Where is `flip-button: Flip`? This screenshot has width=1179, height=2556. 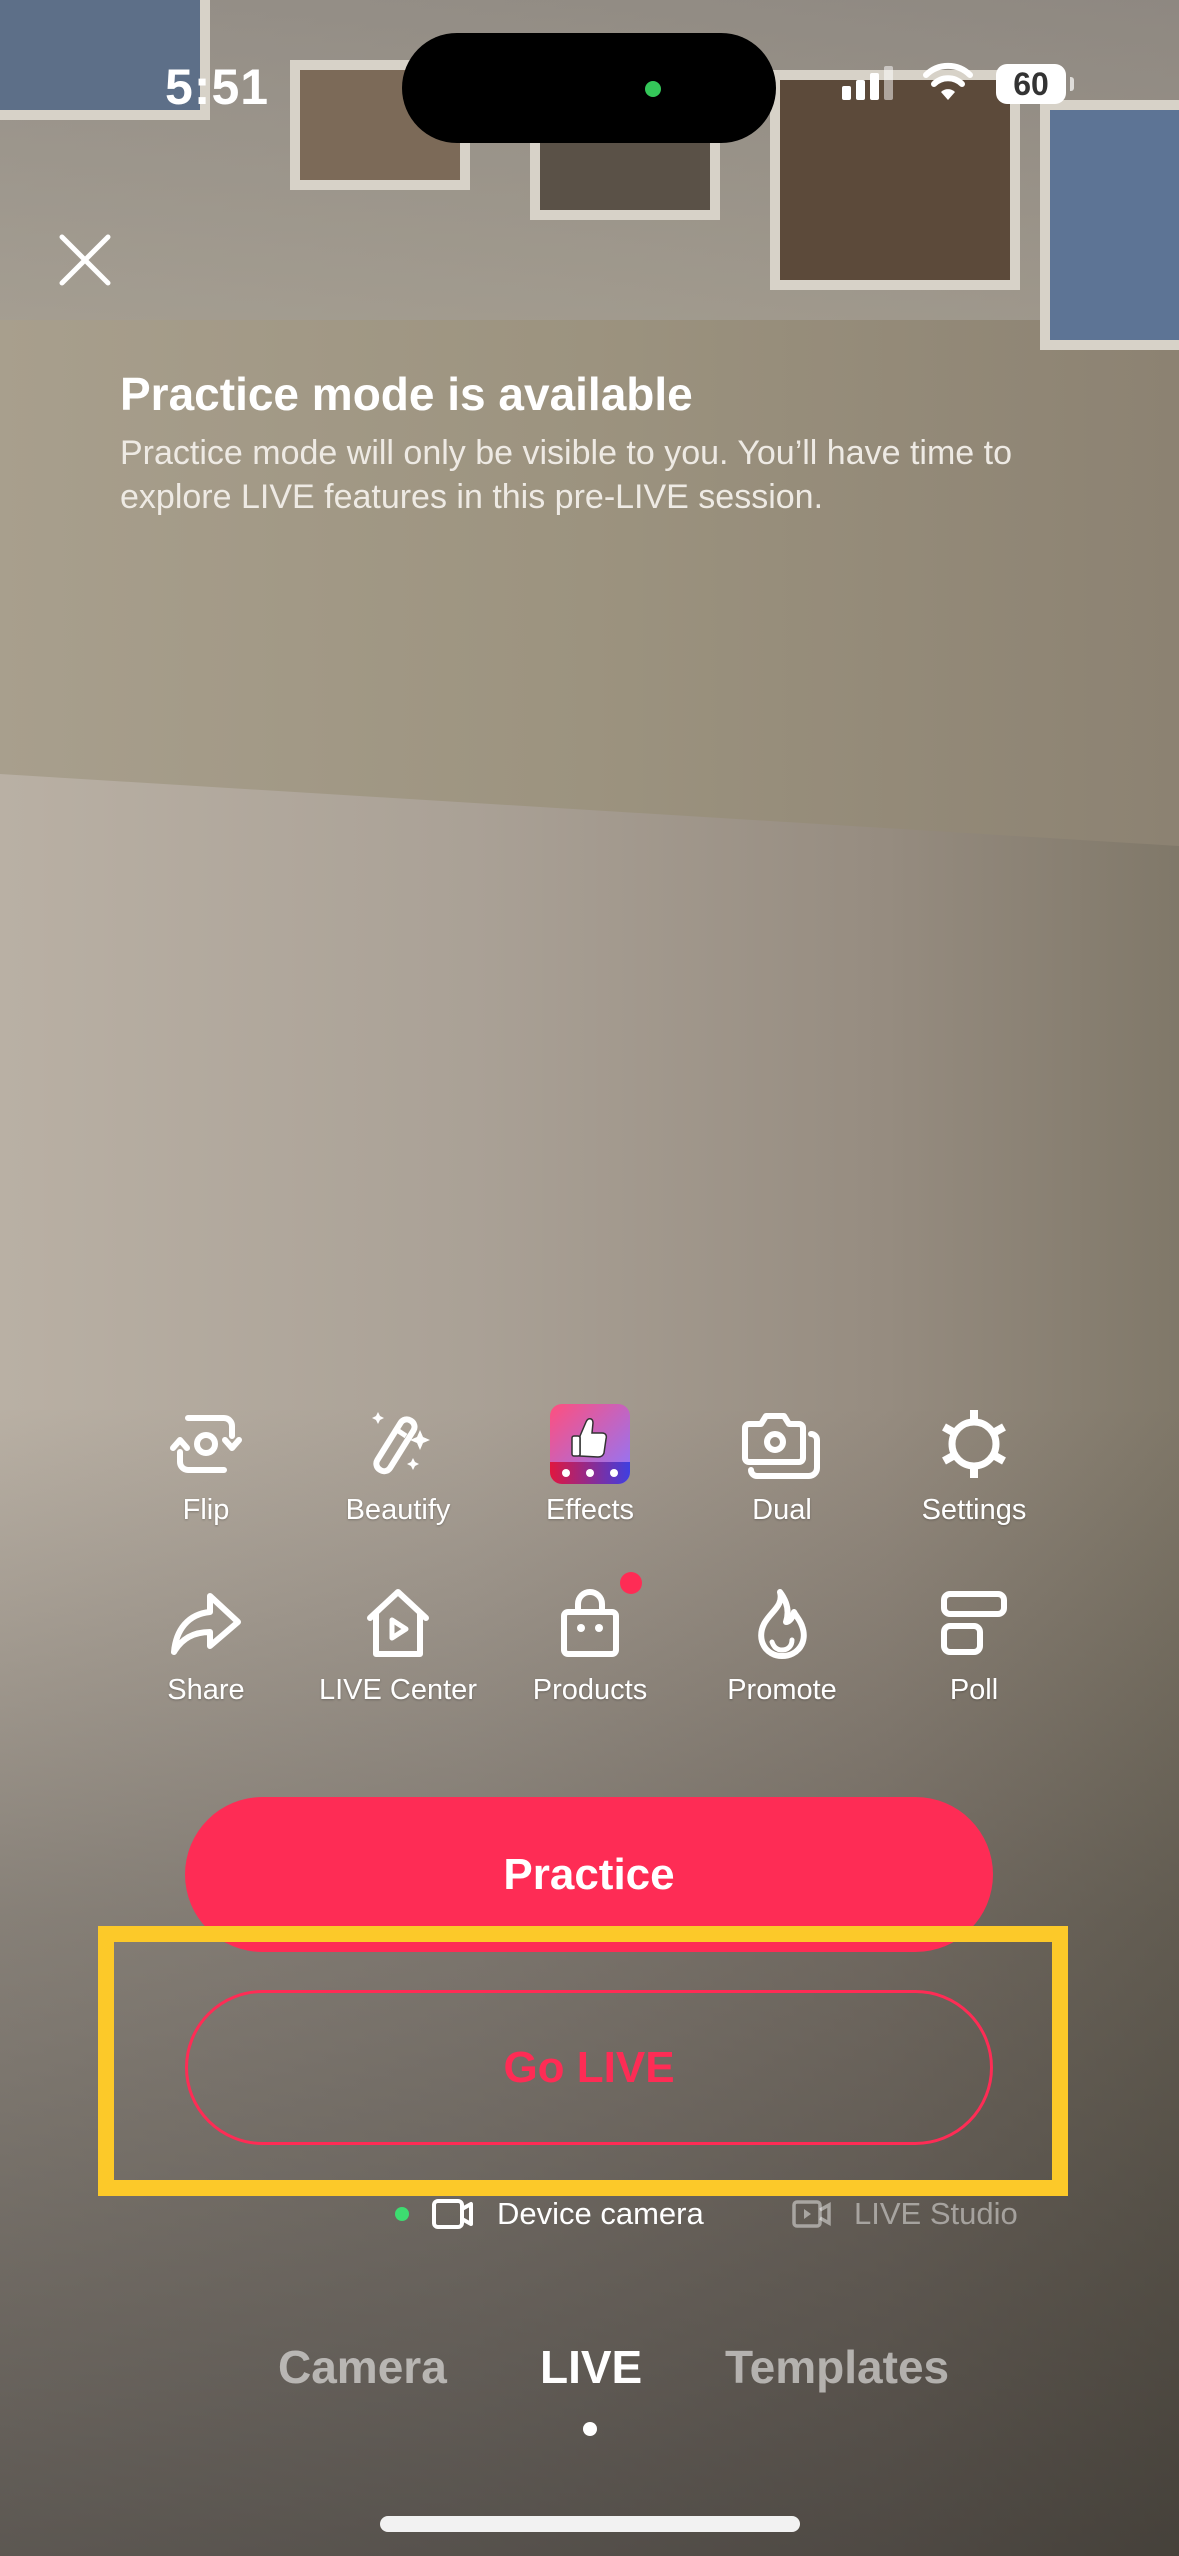
flip-button: Flip is located at coordinates (206, 1464).